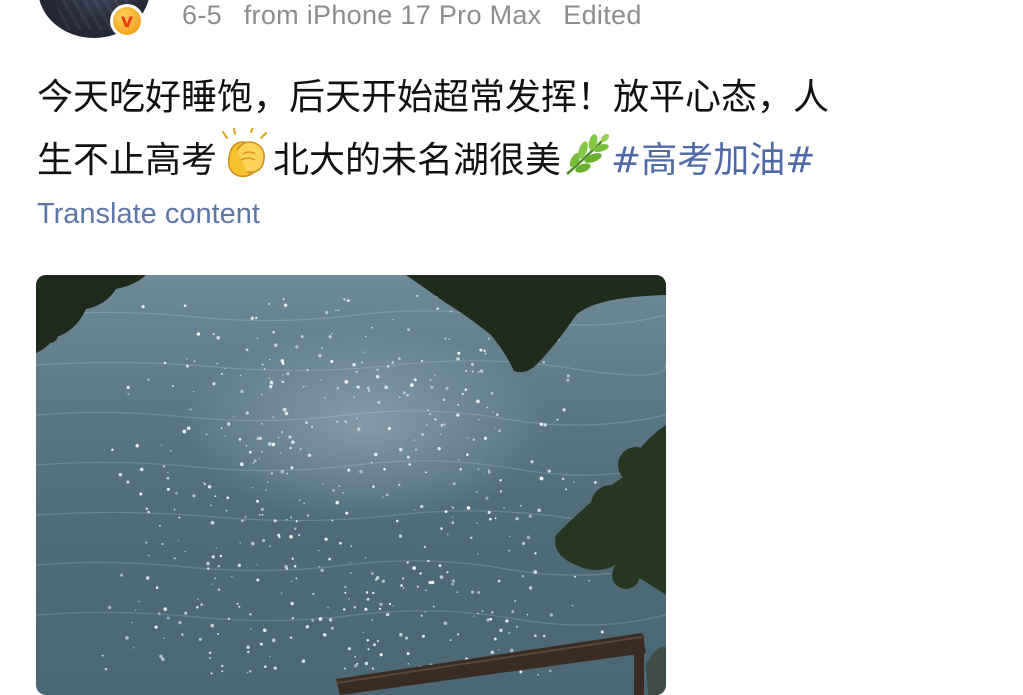  Describe the element at coordinates (127, 160) in the screenshot. I see `post-text-segment-1: 生不止高考` at that location.